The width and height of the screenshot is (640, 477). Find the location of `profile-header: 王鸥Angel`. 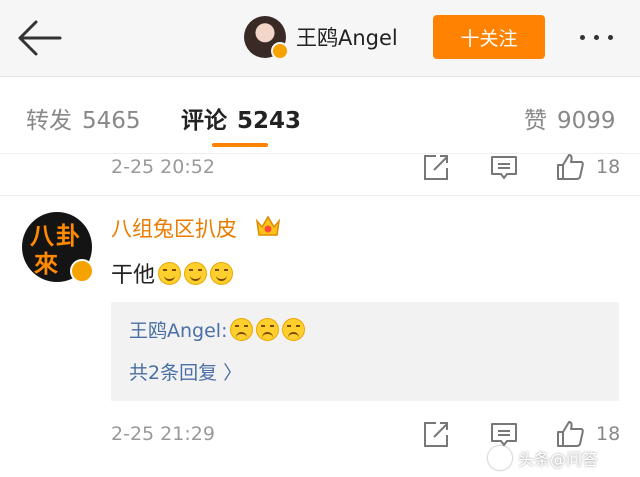

profile-header: 王鸥Angel is located at coordinates (321, 37).